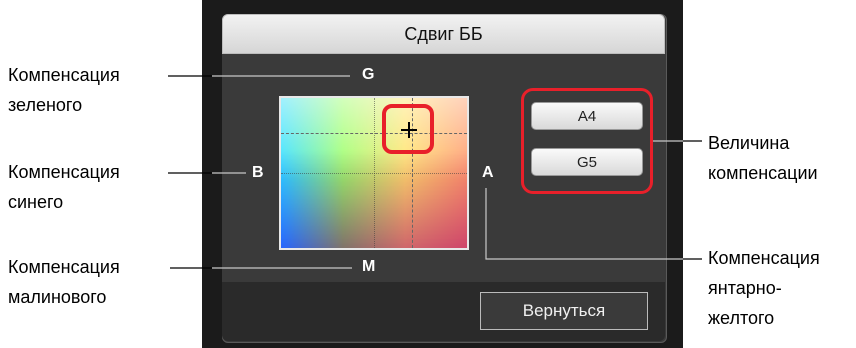 This screenshot has width=856, height=348. Describe the element at coordinates (764, 288) in the screenshot. I see `callout-amber-compensation: Компенсация янтарно- желтого` at that location.